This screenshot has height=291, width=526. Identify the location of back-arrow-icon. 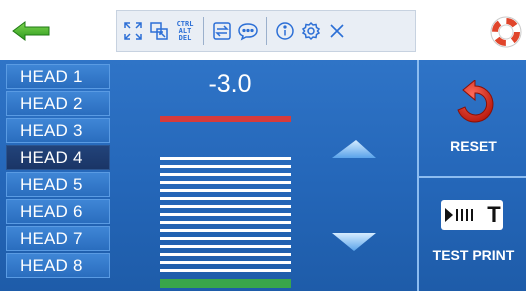
(31, 31).